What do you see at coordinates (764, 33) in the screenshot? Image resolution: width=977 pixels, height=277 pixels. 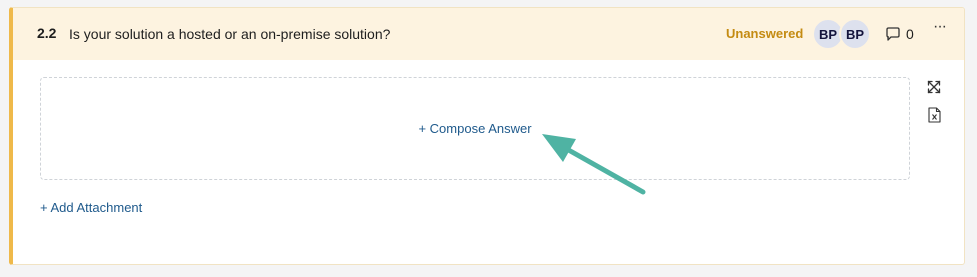 I see `status-badge: Unanswered` at bounding box center [764, 33].